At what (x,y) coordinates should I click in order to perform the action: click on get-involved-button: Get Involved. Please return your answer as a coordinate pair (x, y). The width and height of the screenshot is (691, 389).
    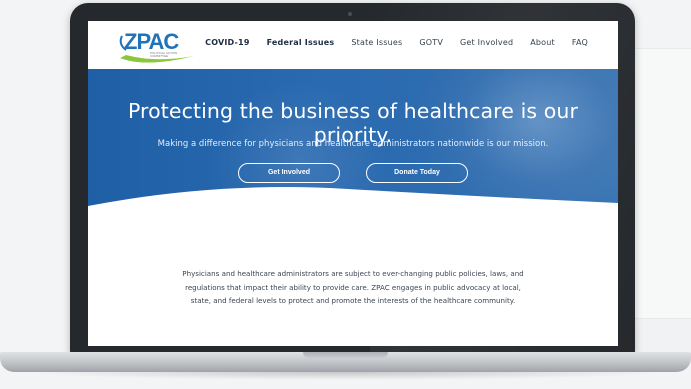
    Looking at the image, I should click on (289, 173).